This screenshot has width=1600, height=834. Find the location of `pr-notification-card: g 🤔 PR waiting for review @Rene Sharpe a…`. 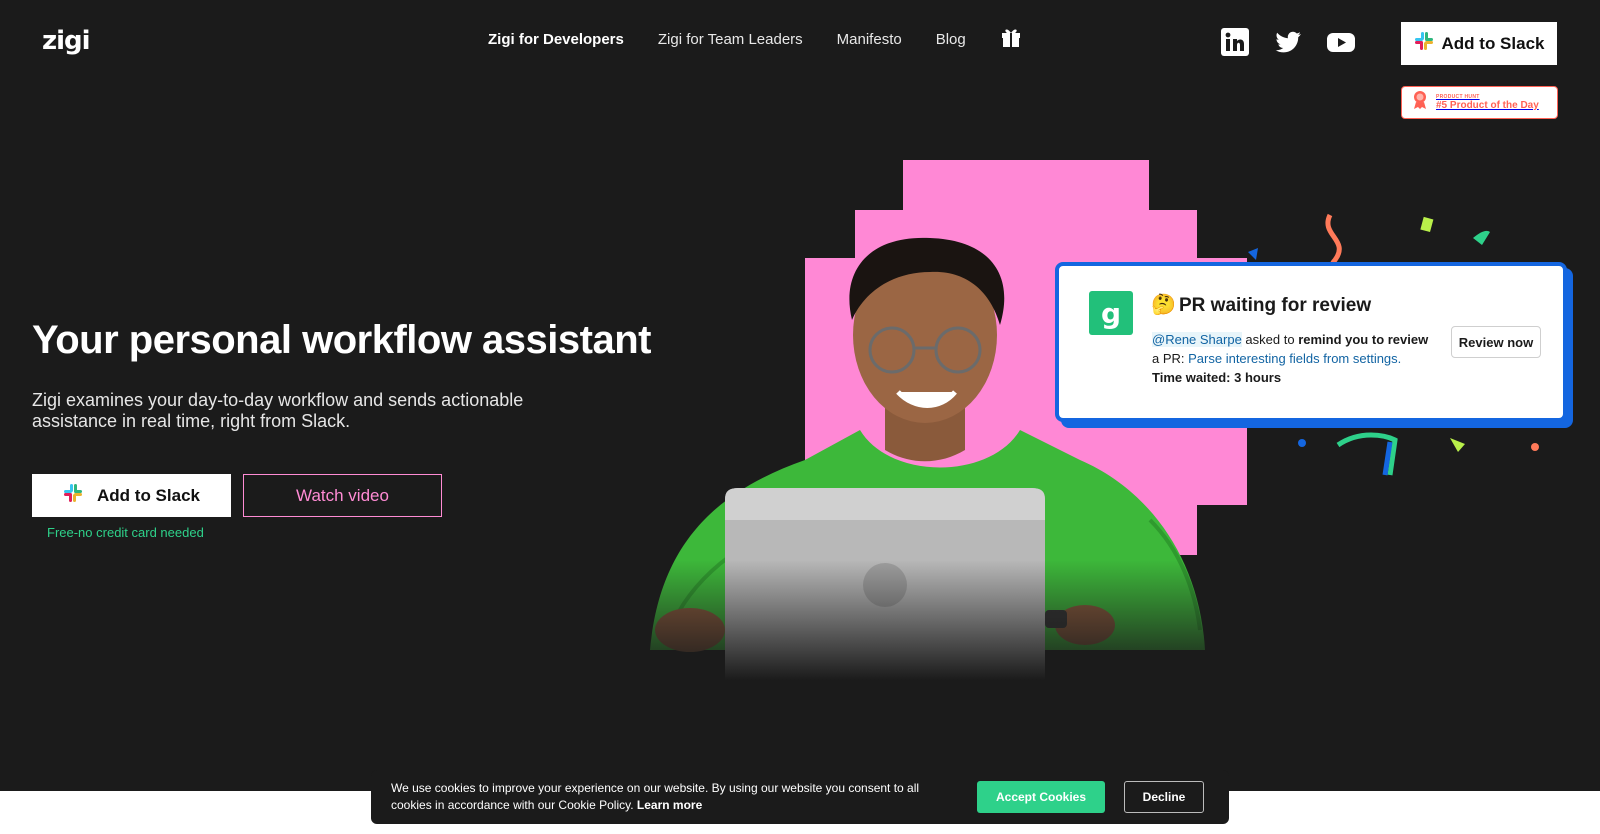

pr-notification-card: g 🤔 PR waiting for review @Rene Sharpe a… is located at coordinates (1311, 342).